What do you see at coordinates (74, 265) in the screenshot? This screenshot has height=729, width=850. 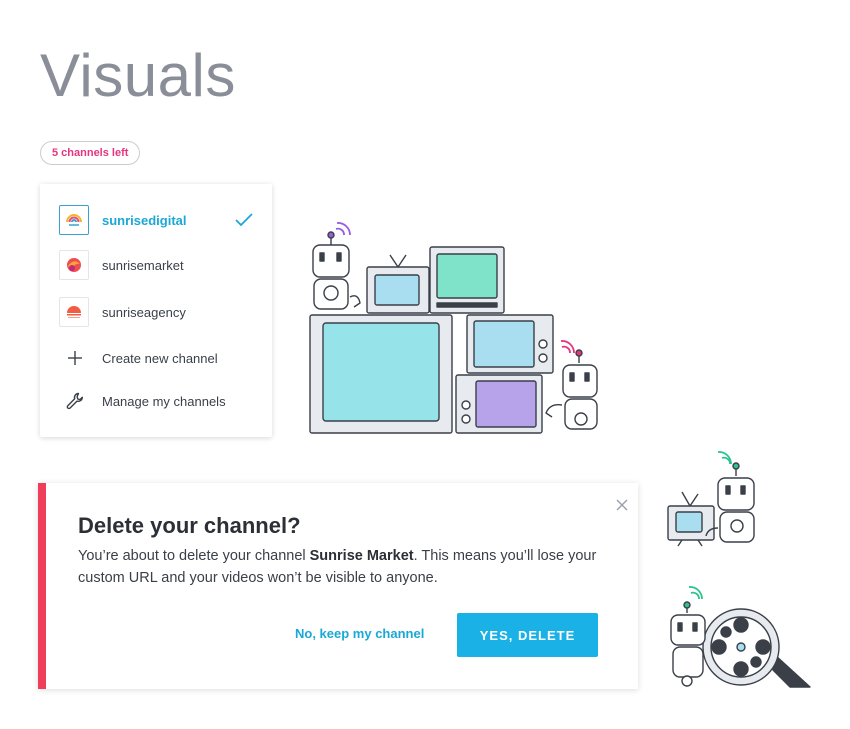 I see `sunrisemarket-logo` at bounding box center [74, 265].